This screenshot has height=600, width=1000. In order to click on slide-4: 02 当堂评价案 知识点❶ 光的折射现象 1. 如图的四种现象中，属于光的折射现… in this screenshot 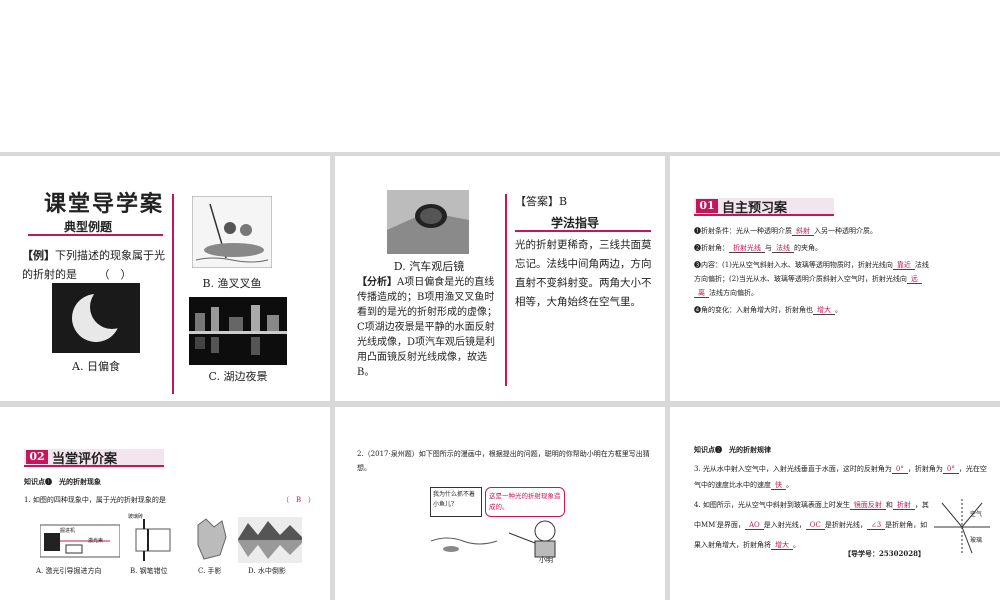, I will do `click(165, 503)`.